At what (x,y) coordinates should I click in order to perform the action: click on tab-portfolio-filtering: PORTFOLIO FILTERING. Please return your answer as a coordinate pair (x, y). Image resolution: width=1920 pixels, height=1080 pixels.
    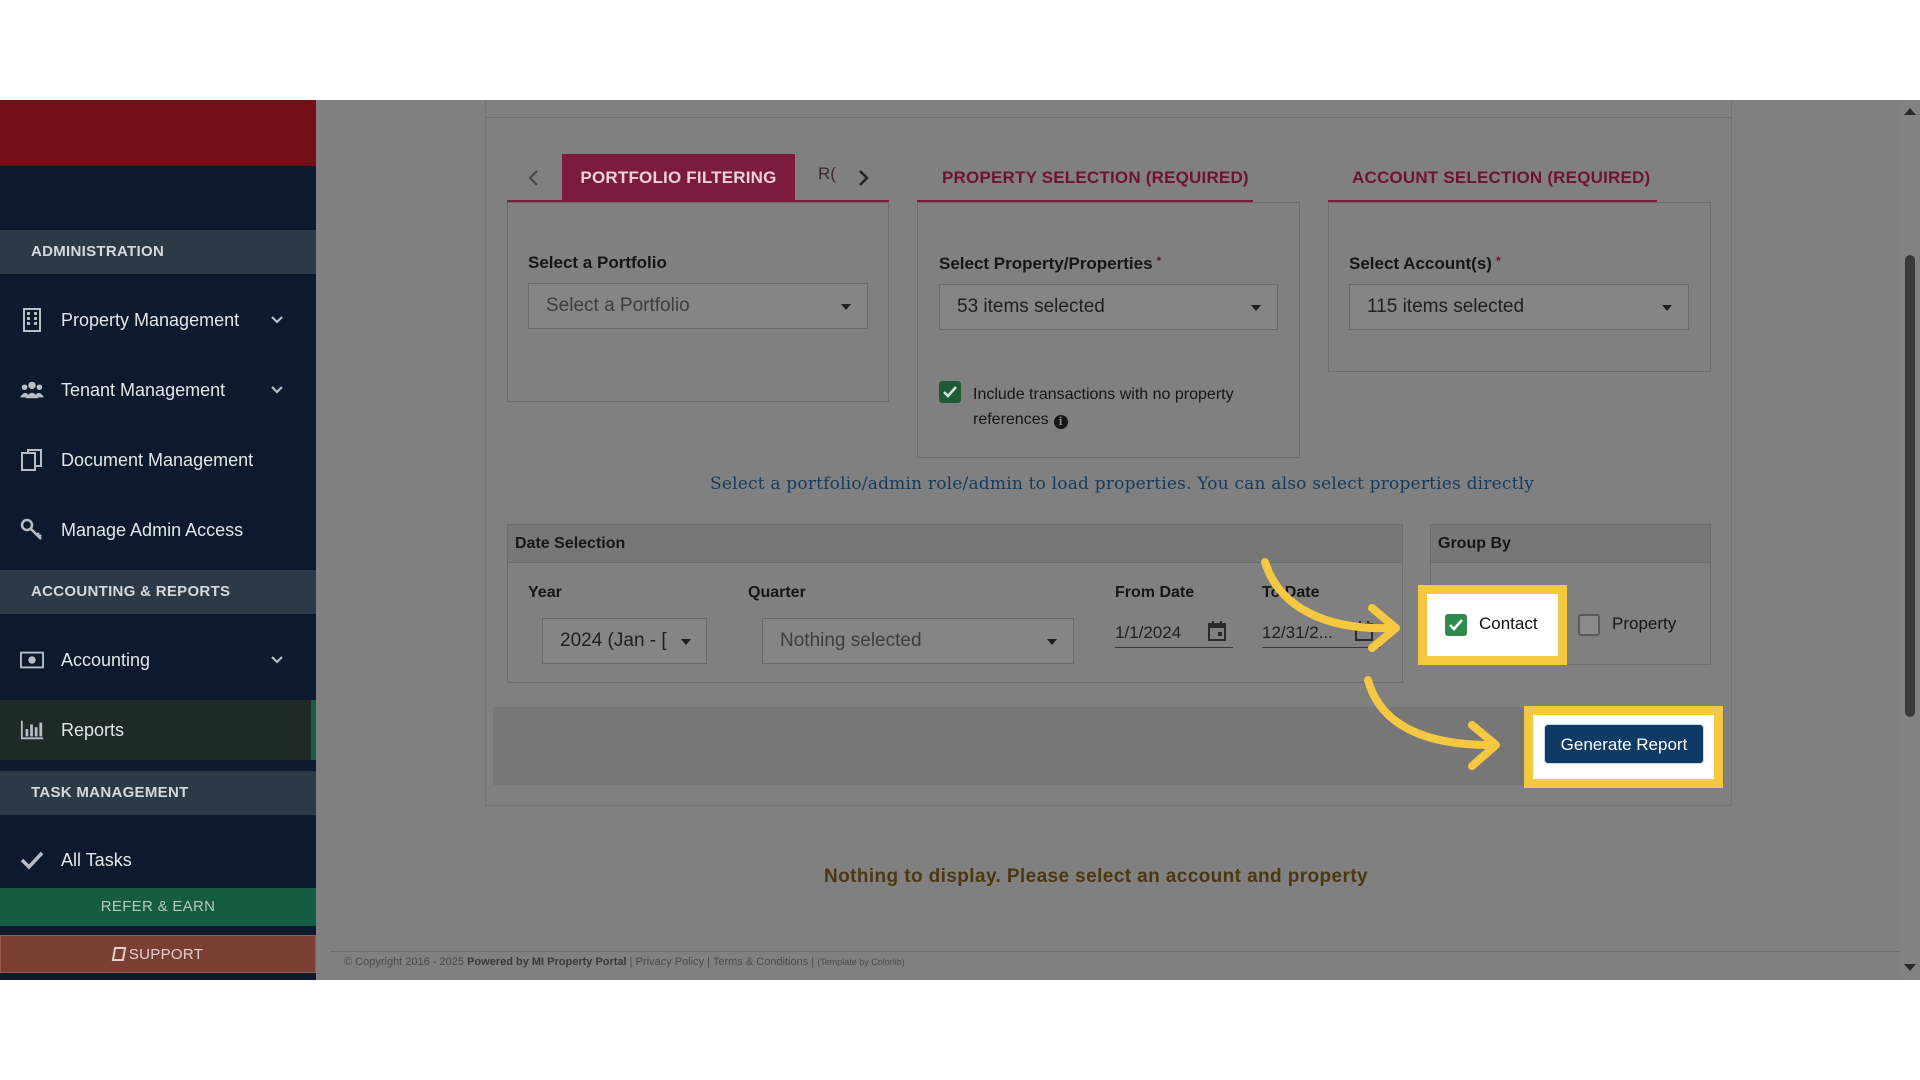
    Looking at the image, I should click on (678, 177).